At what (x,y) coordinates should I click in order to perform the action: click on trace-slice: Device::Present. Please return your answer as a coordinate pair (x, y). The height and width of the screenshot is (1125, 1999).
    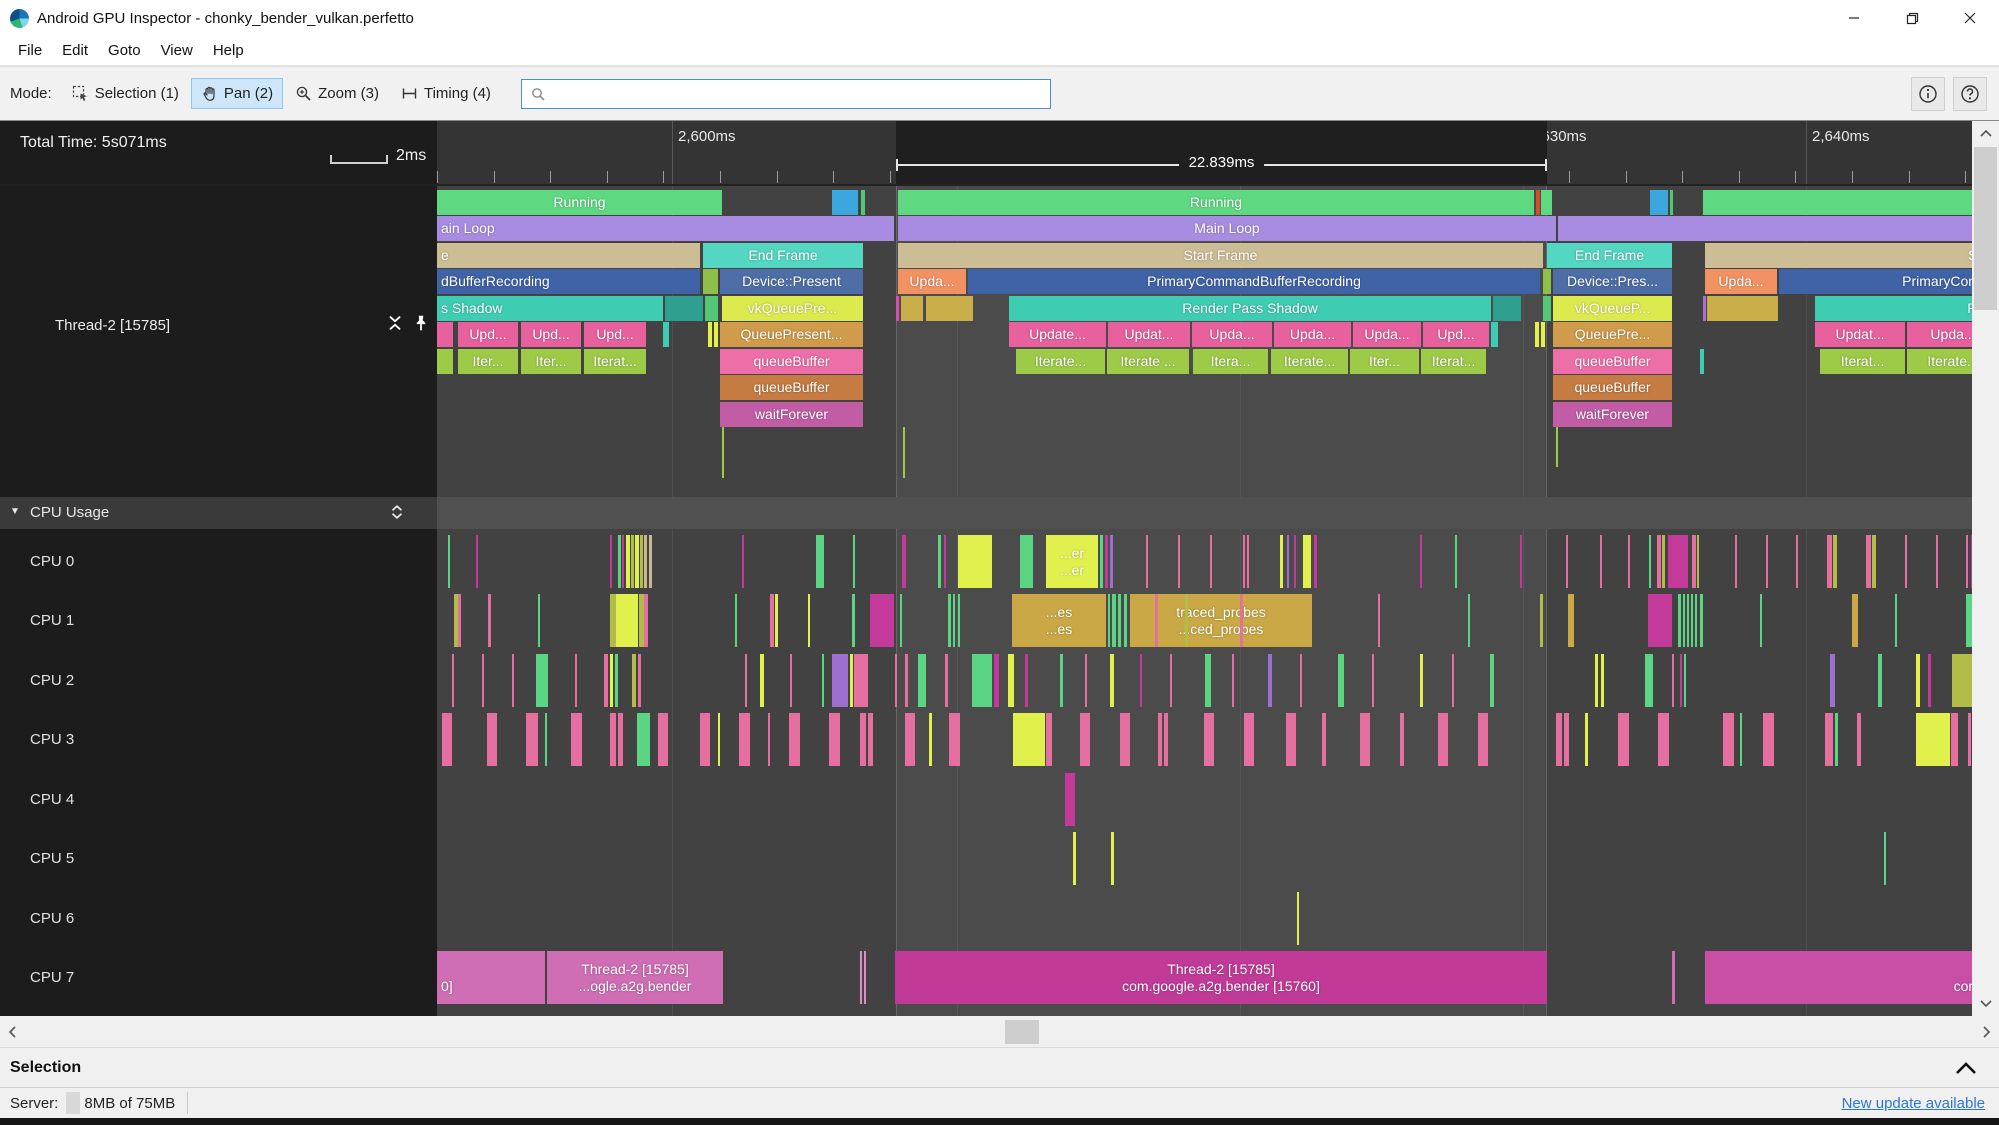
    Looking at the image, I should click on (791, 281).